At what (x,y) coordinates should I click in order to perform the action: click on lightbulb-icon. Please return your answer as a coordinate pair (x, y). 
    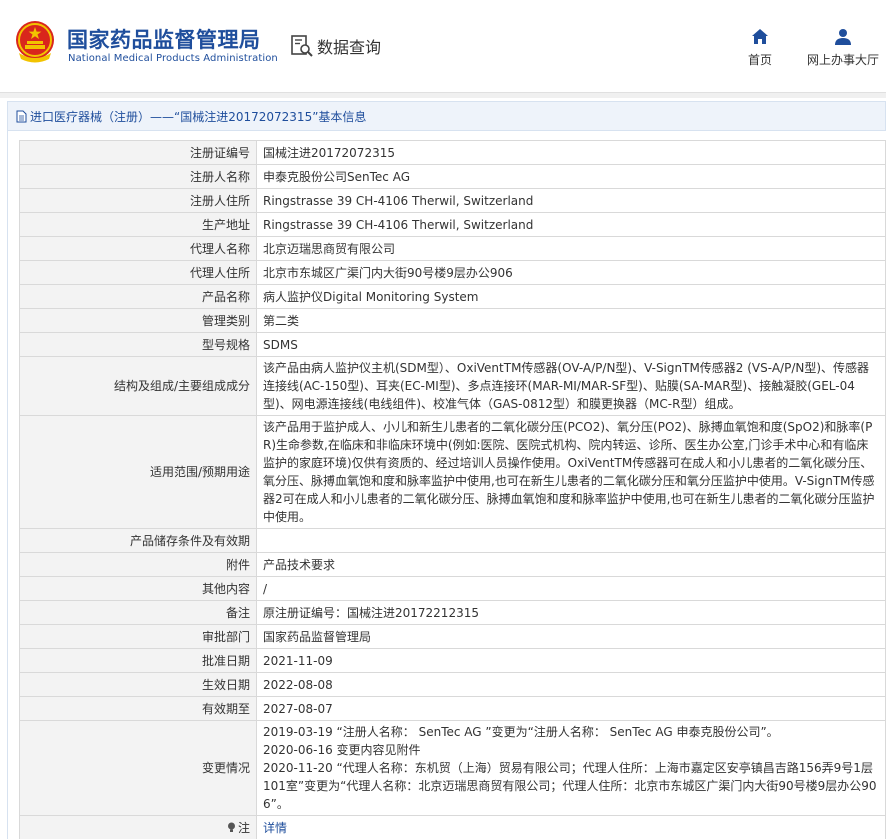
    Looking at the image, I should click on (231, 827).